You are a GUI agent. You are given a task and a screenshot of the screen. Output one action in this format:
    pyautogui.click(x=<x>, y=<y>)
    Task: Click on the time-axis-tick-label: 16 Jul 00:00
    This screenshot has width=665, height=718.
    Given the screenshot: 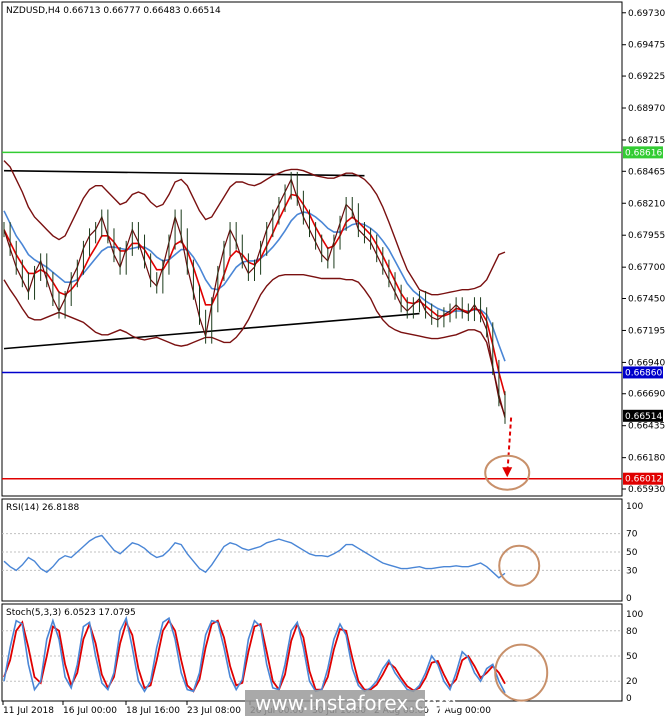 What is the action you would take?
    pyautogui.click(x=90, y=711)
    